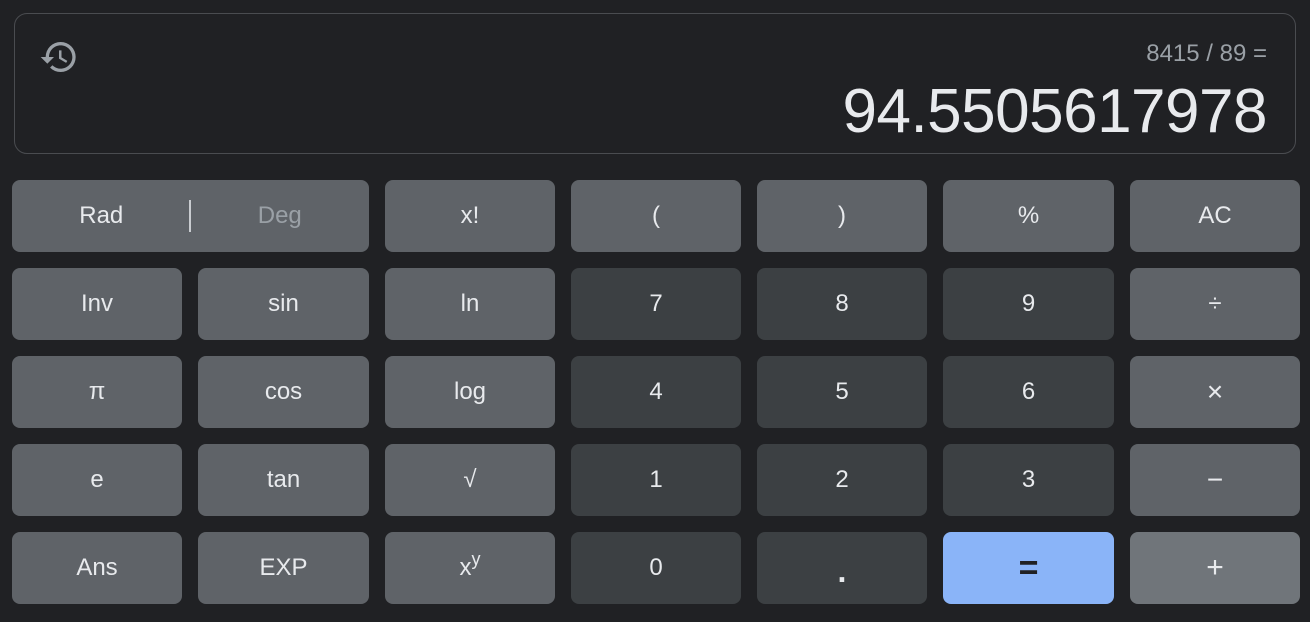 The width and height of the screenshot is (1310, 622). Describe the element at coordinates (656, 304) in the screenshot. I see `digit-7-button: 7` at that location.